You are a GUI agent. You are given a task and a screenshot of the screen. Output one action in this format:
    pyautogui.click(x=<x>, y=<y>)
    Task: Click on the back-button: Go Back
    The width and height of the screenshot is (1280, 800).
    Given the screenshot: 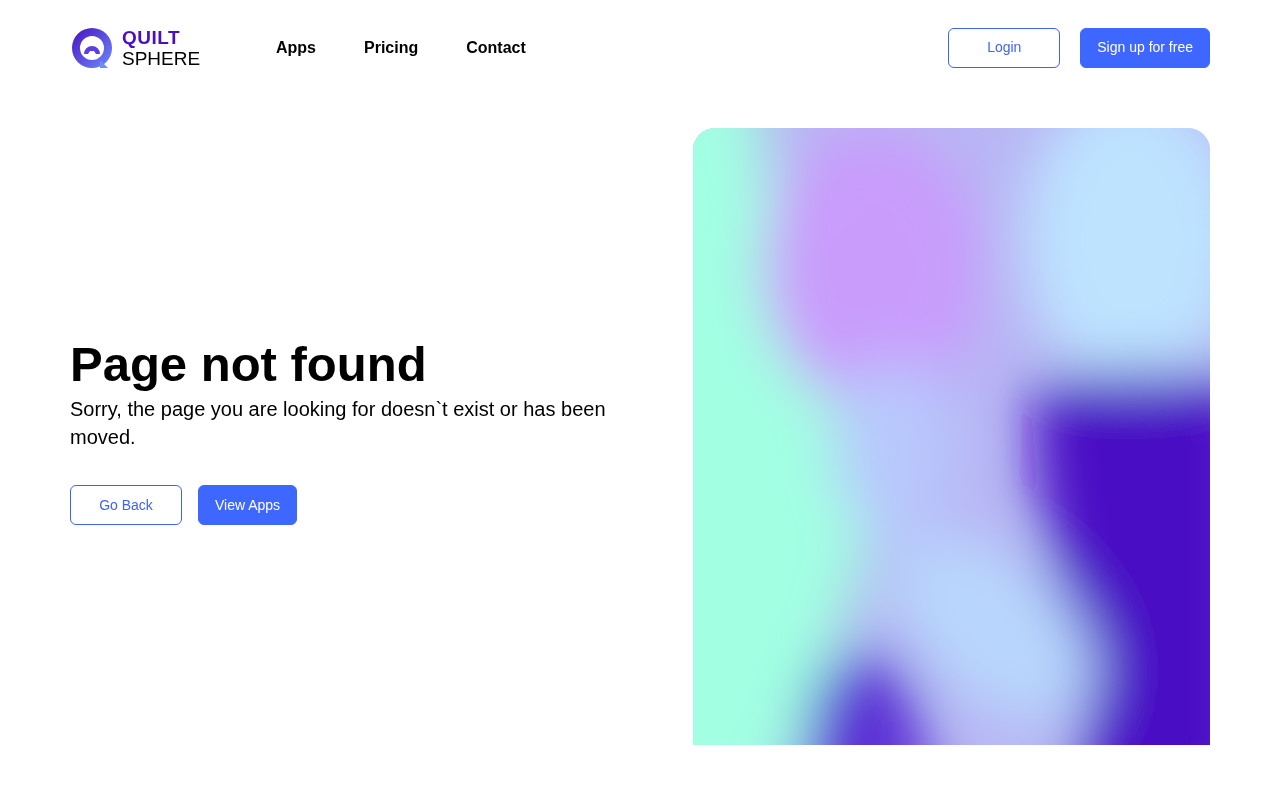 What is the action you would take?
    pyautogui.click(x=126, y=505)
    